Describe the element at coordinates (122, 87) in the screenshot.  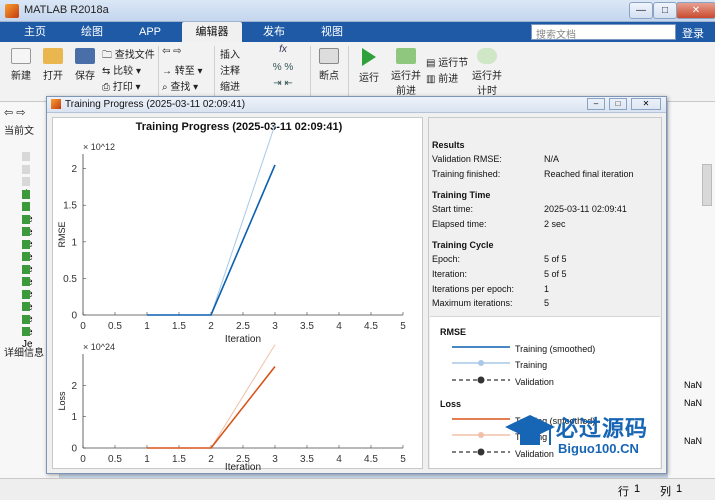
I see `print-label: 打印` at that location.